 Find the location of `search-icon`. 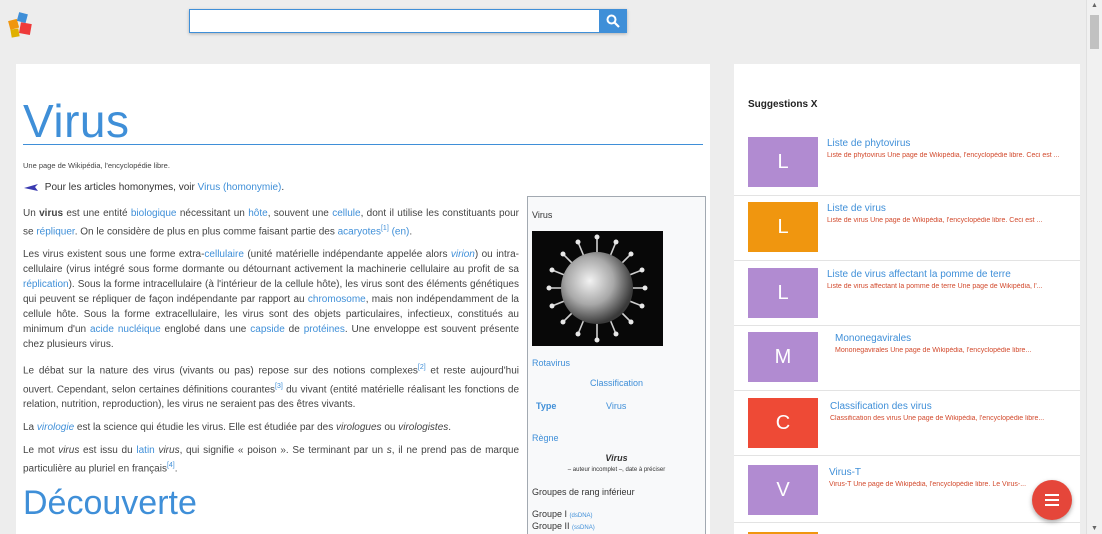

search-icon is located at coordinates (613, 21).